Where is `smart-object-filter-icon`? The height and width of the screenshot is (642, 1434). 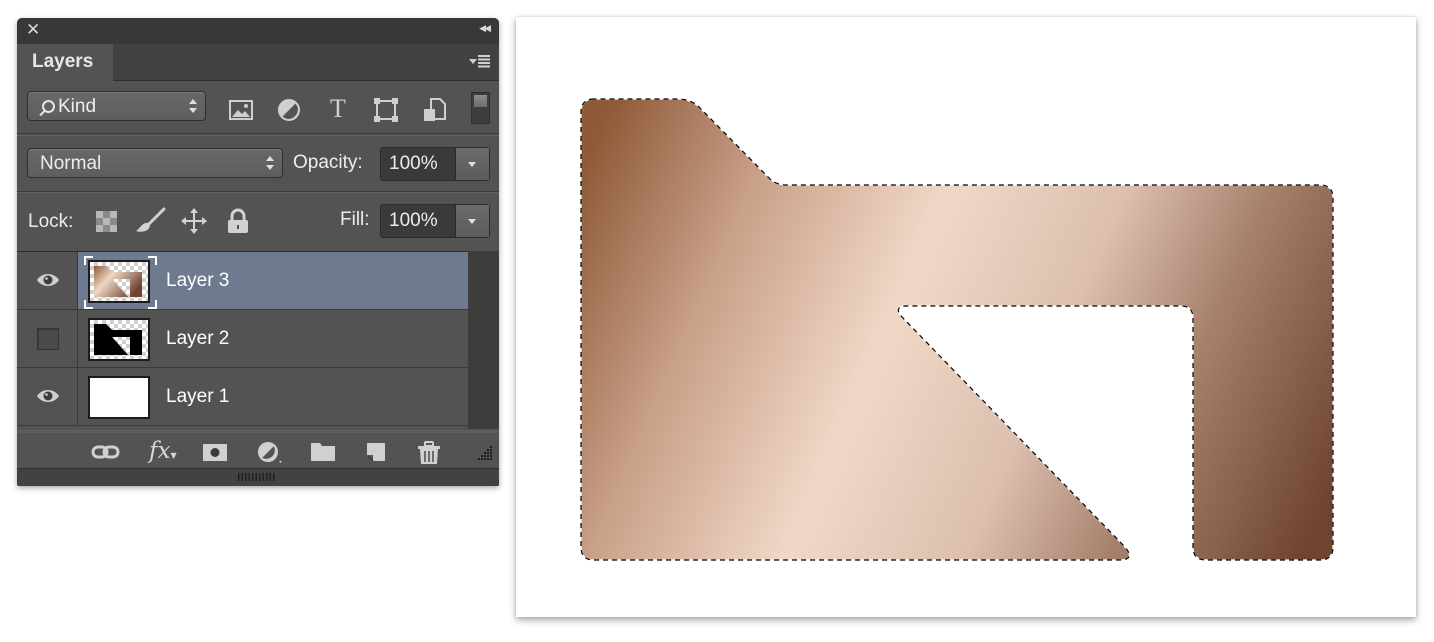
smart-object-filter-icon is located at coordinates (434, 110).